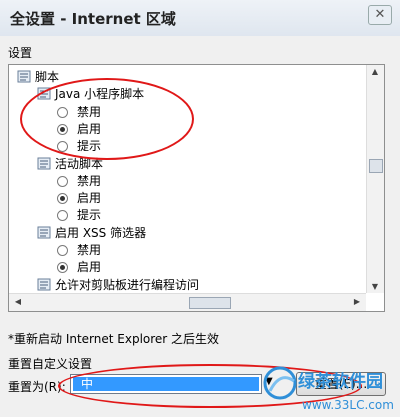 Image resolution: width=400 pixels, height=417 pixels. Describe the element at coordinates (187, 302) in the screenshot. I see `horizontal-scrollbar: ◀ ▶` at that location.